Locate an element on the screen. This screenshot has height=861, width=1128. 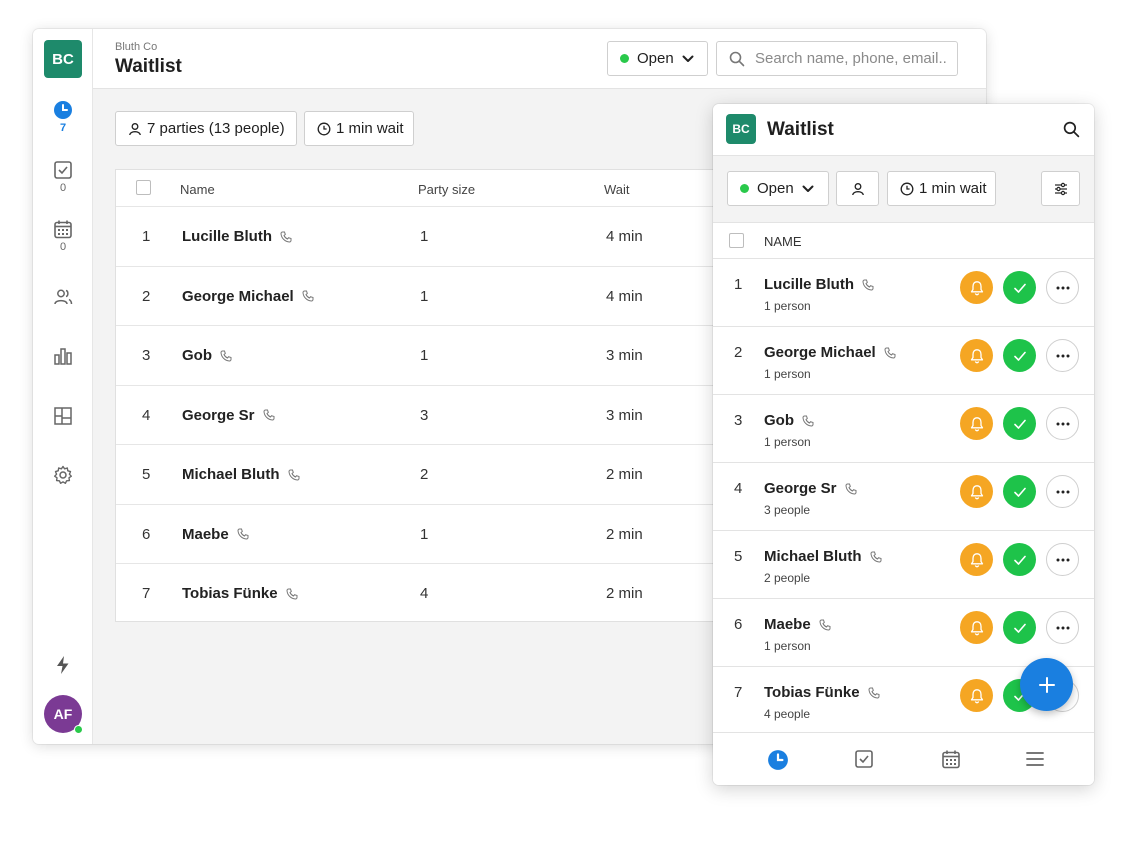
table-row: 6 Maebe 1 2 min is located at coordinates (466, 533).